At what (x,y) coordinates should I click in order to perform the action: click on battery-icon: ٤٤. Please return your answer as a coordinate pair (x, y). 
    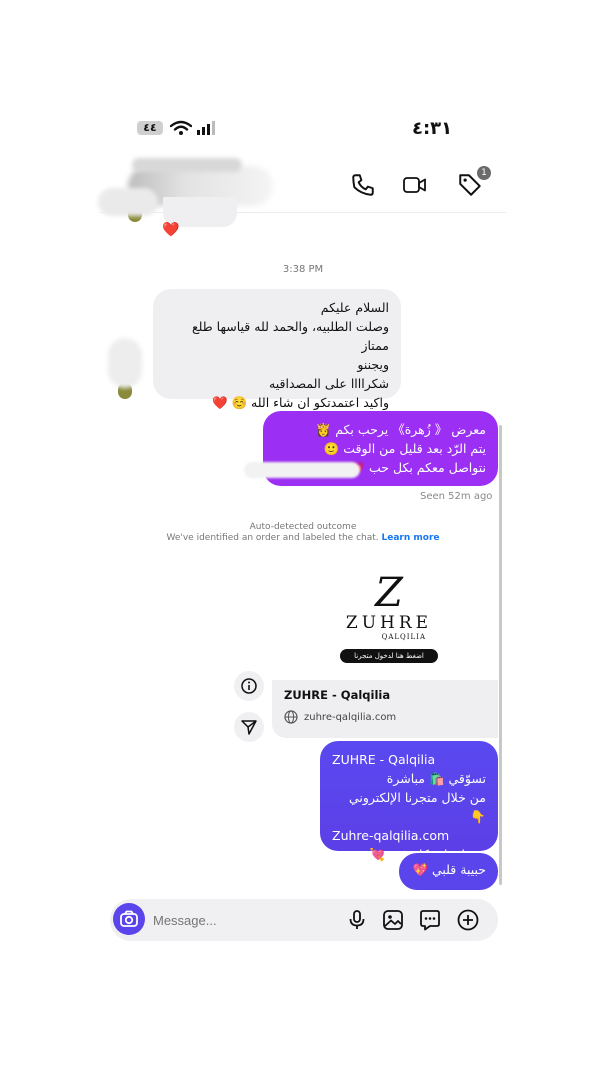
    Looking at the image, I should click on (150, 128).